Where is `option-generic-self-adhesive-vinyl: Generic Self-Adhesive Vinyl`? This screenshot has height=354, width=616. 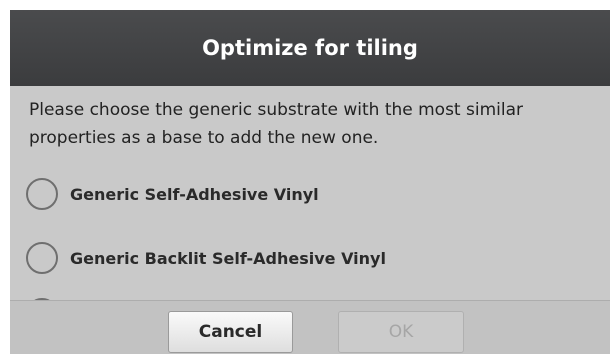 option-generic-self-adhesive-vinyl: Generic Self-Adhesive Vinyl is located at coordinates (172, 194).